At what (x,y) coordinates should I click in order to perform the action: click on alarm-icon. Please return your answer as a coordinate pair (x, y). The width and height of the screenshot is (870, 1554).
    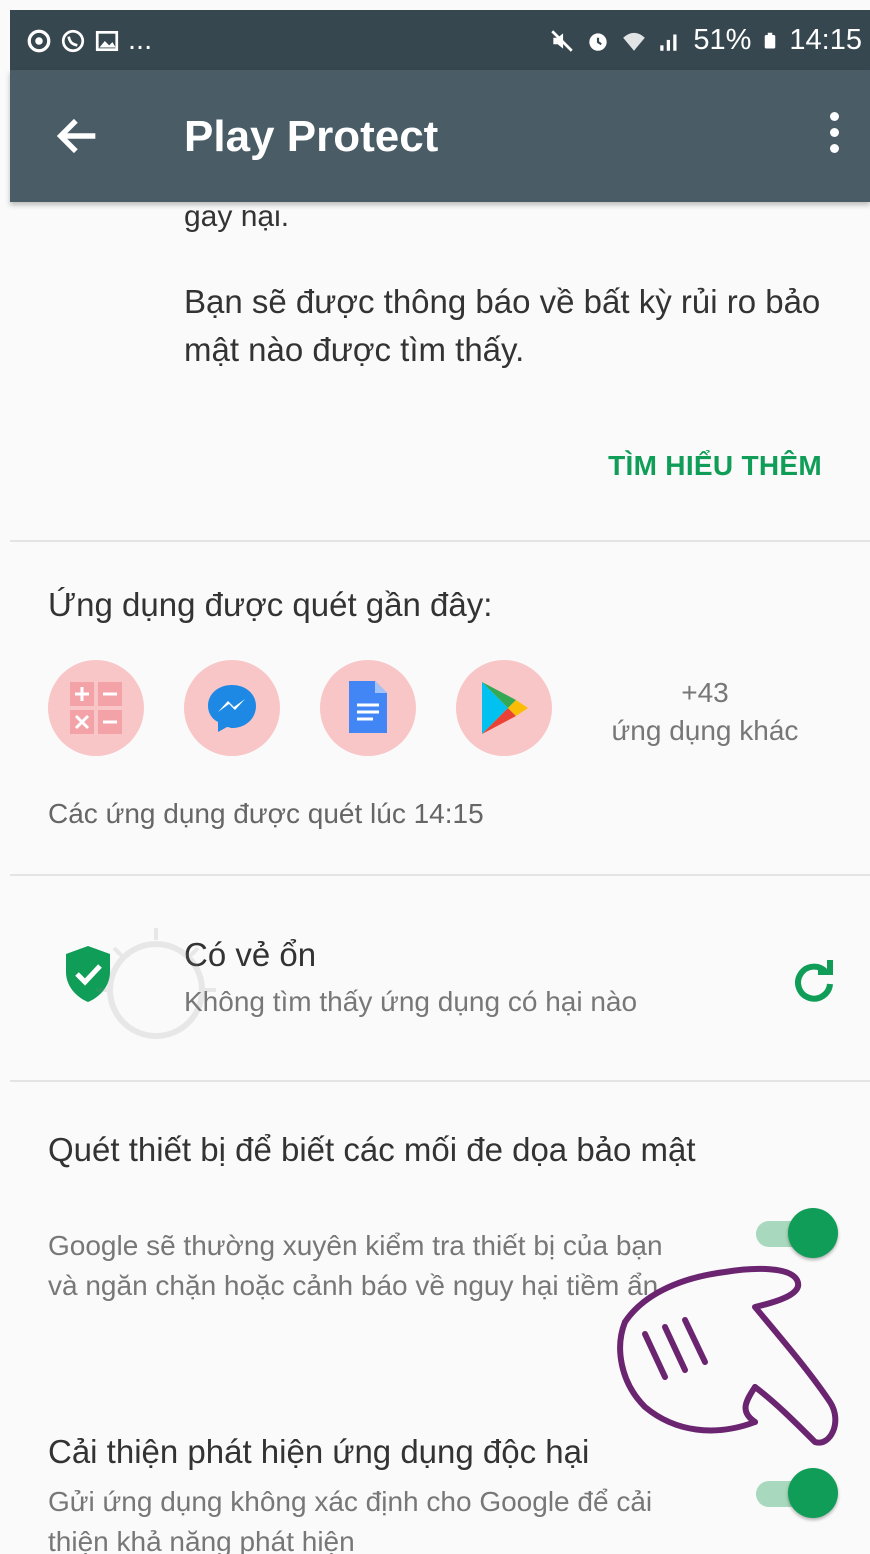
    Looking at the image, I should click on (598, 41).